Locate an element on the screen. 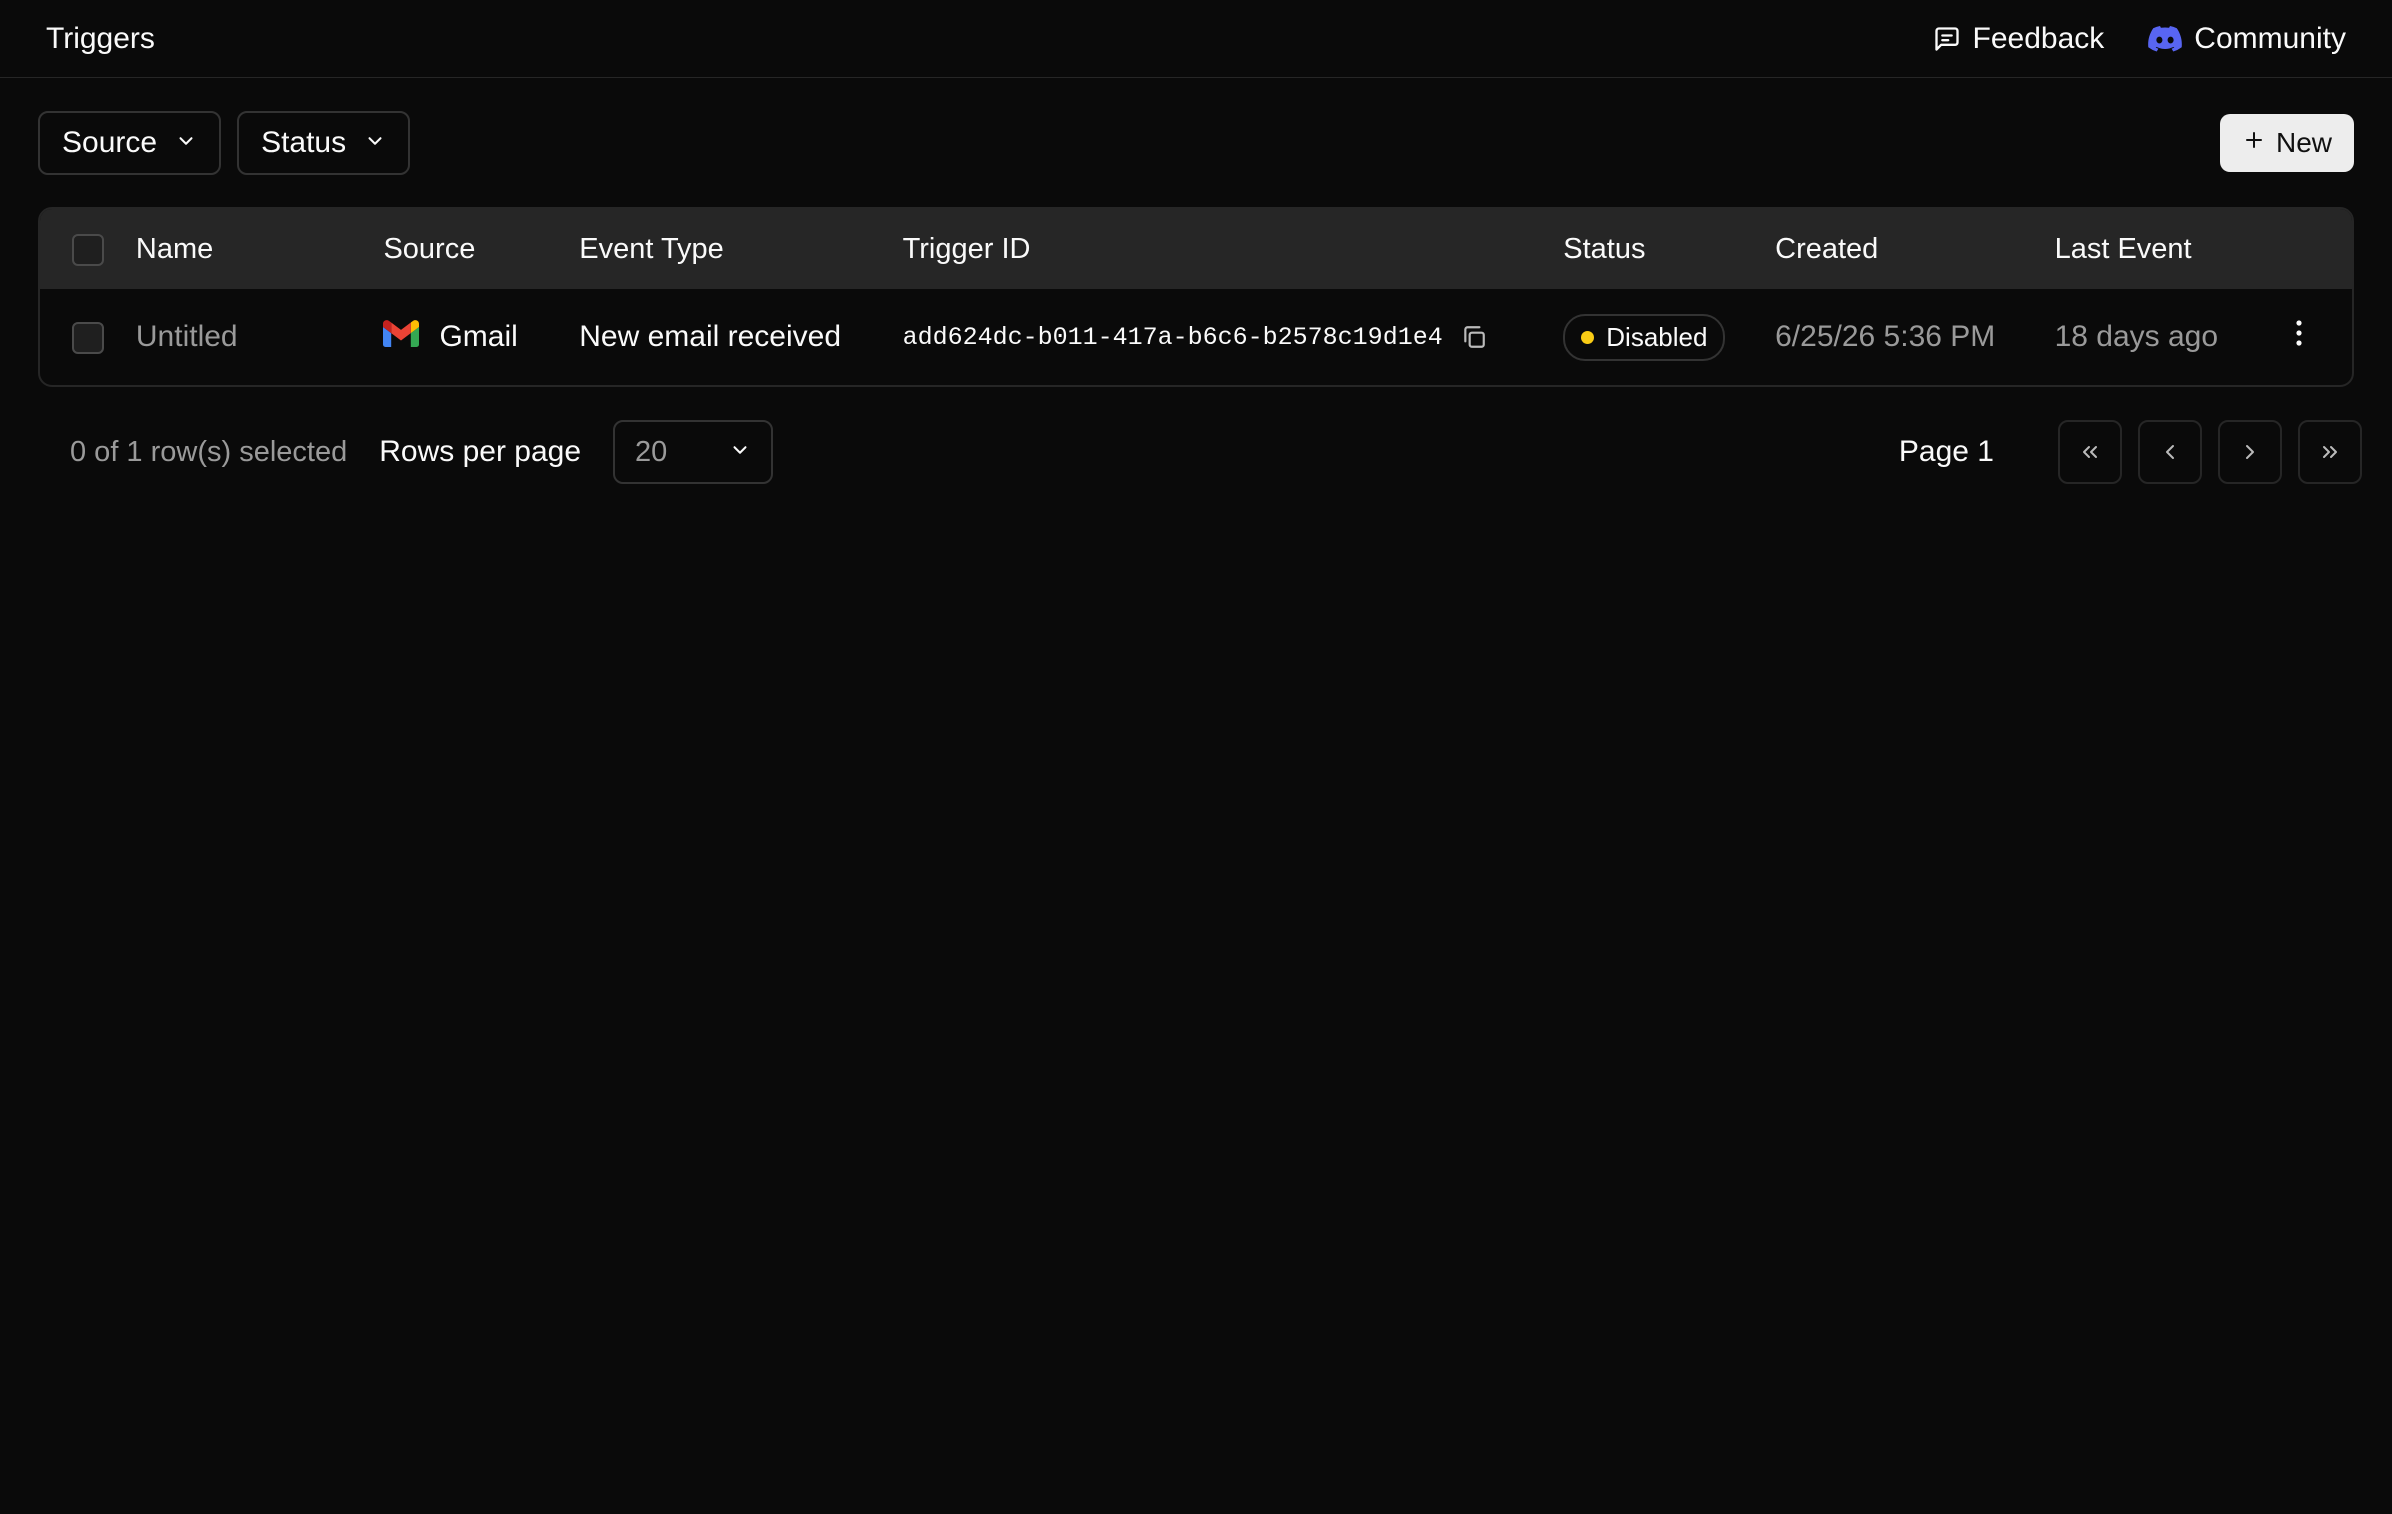 This screenshot has width=2392, height=1514. page-indicator: Page 1 is located at coordinates (1946, 451).